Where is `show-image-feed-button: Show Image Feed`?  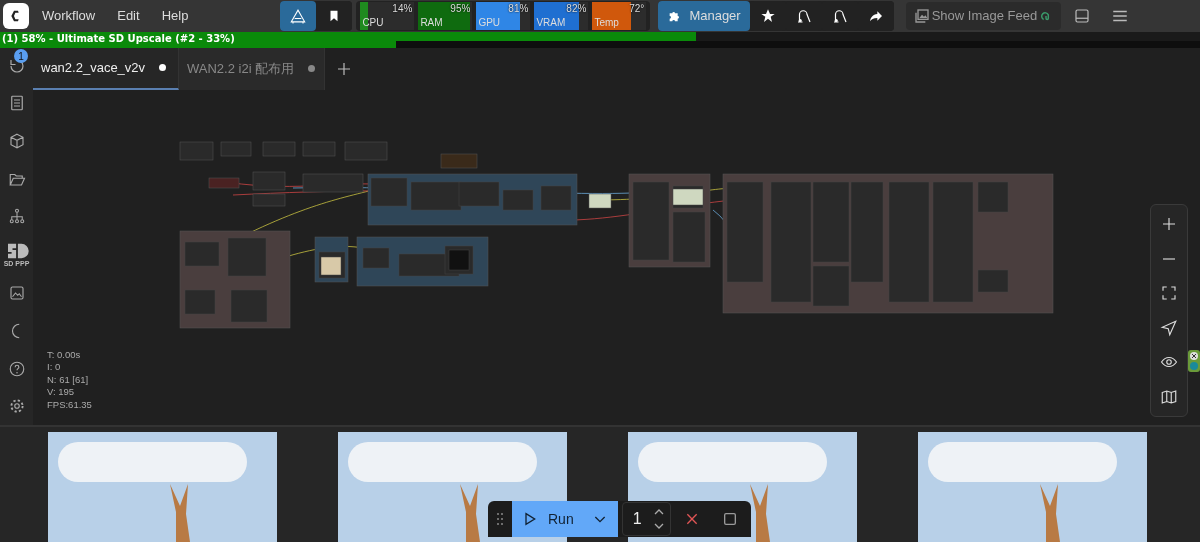 show-image-feed-button: Show Image Feed is located at coordinates (983, 15).